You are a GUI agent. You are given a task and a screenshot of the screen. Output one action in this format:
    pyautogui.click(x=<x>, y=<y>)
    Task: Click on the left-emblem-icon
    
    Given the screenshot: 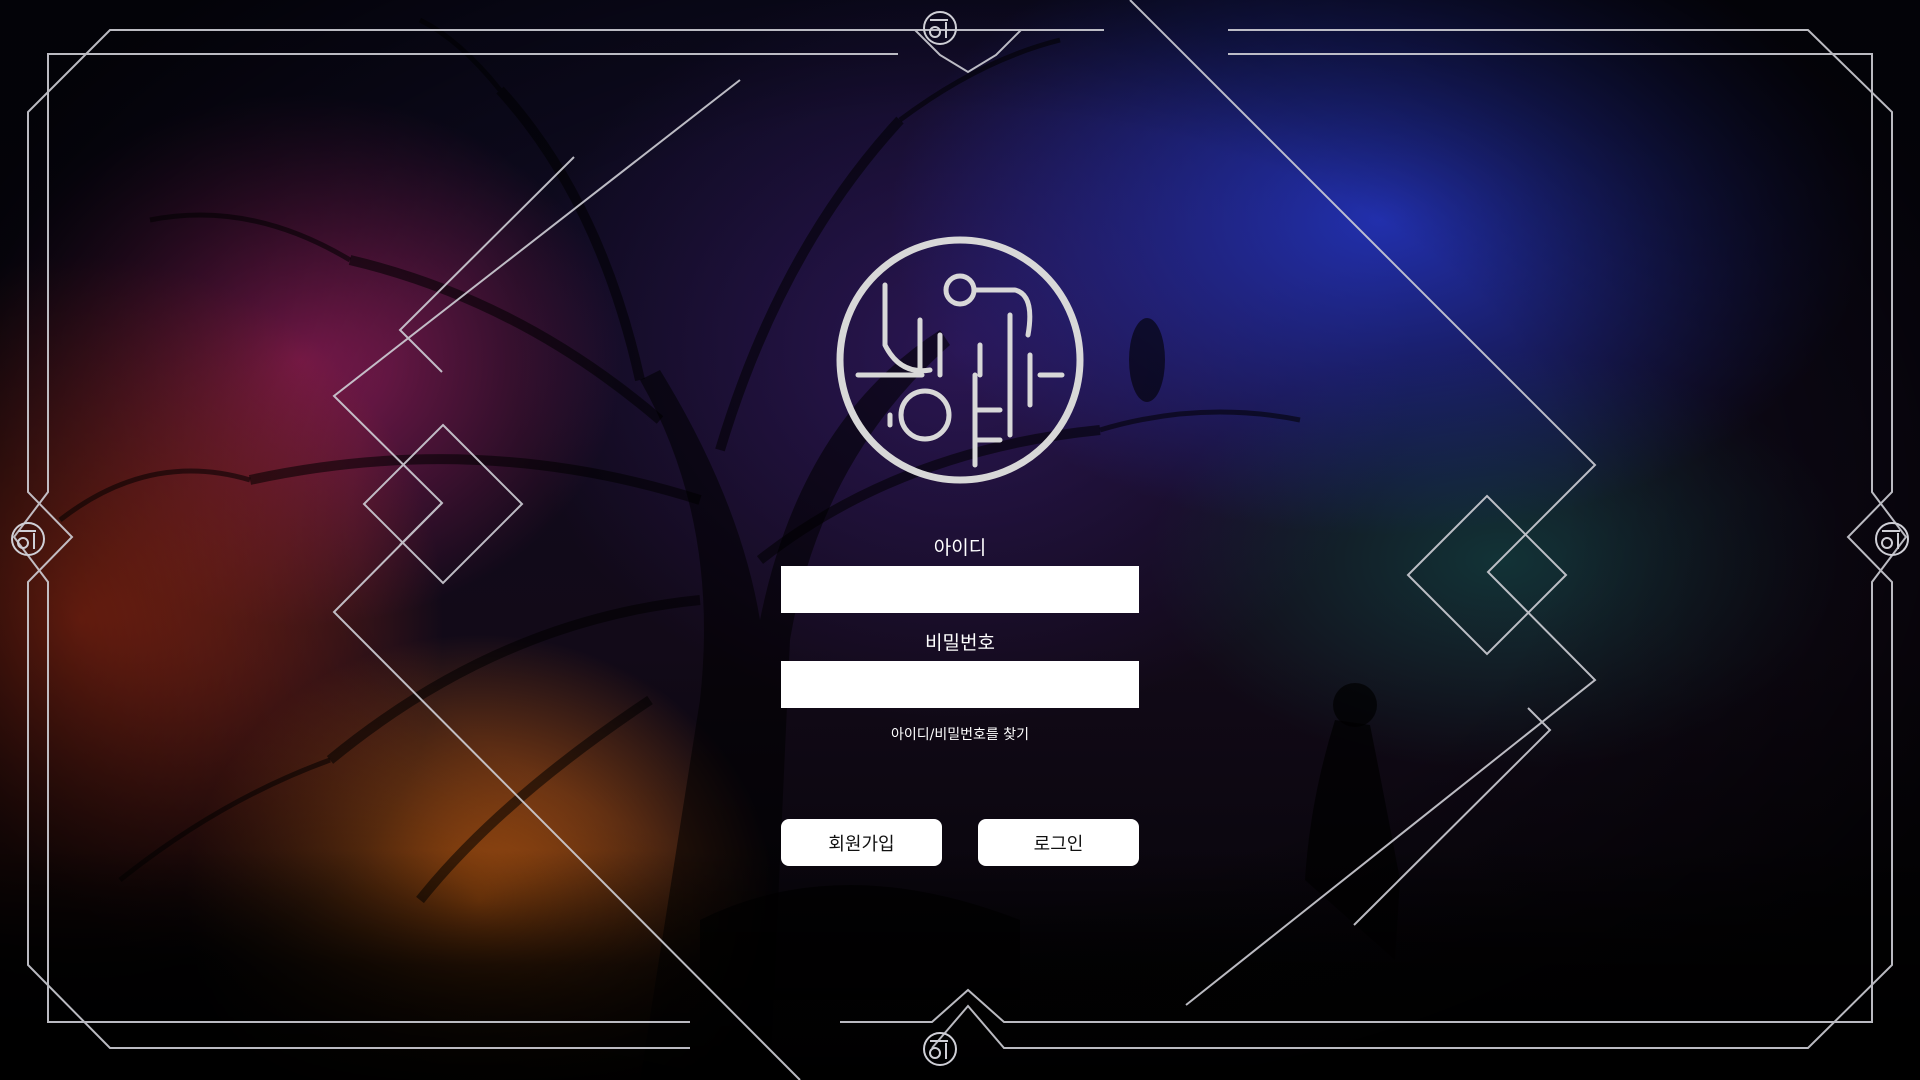 What is the action you would take?
    pyautogui.click(x=28, y=539)
    